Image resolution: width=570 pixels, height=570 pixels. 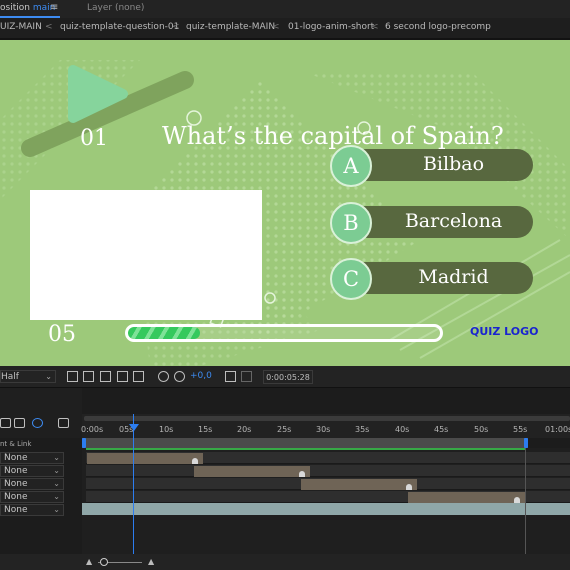 I want to click on question-text: What’s the capital of Spain?, so click(x=333, y=136).